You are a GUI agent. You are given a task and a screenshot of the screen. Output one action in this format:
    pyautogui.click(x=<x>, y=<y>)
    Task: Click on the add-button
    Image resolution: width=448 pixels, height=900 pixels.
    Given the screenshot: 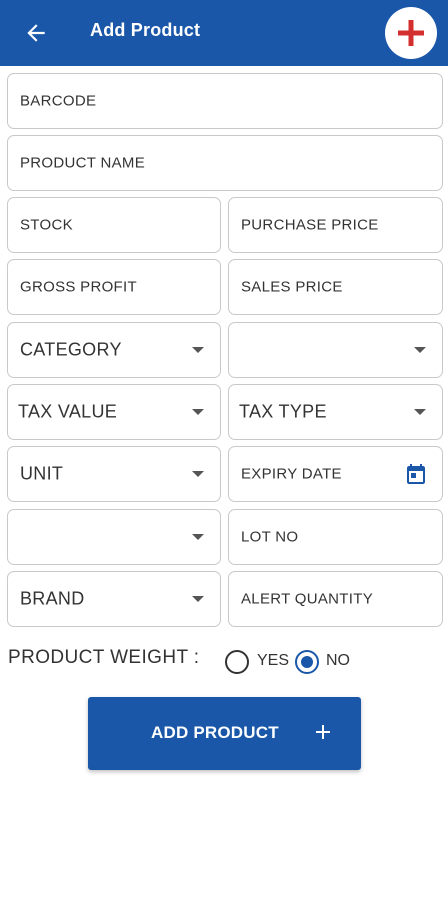 What is the action you would take?
    pyautogui.click(x=411, y=33)
    